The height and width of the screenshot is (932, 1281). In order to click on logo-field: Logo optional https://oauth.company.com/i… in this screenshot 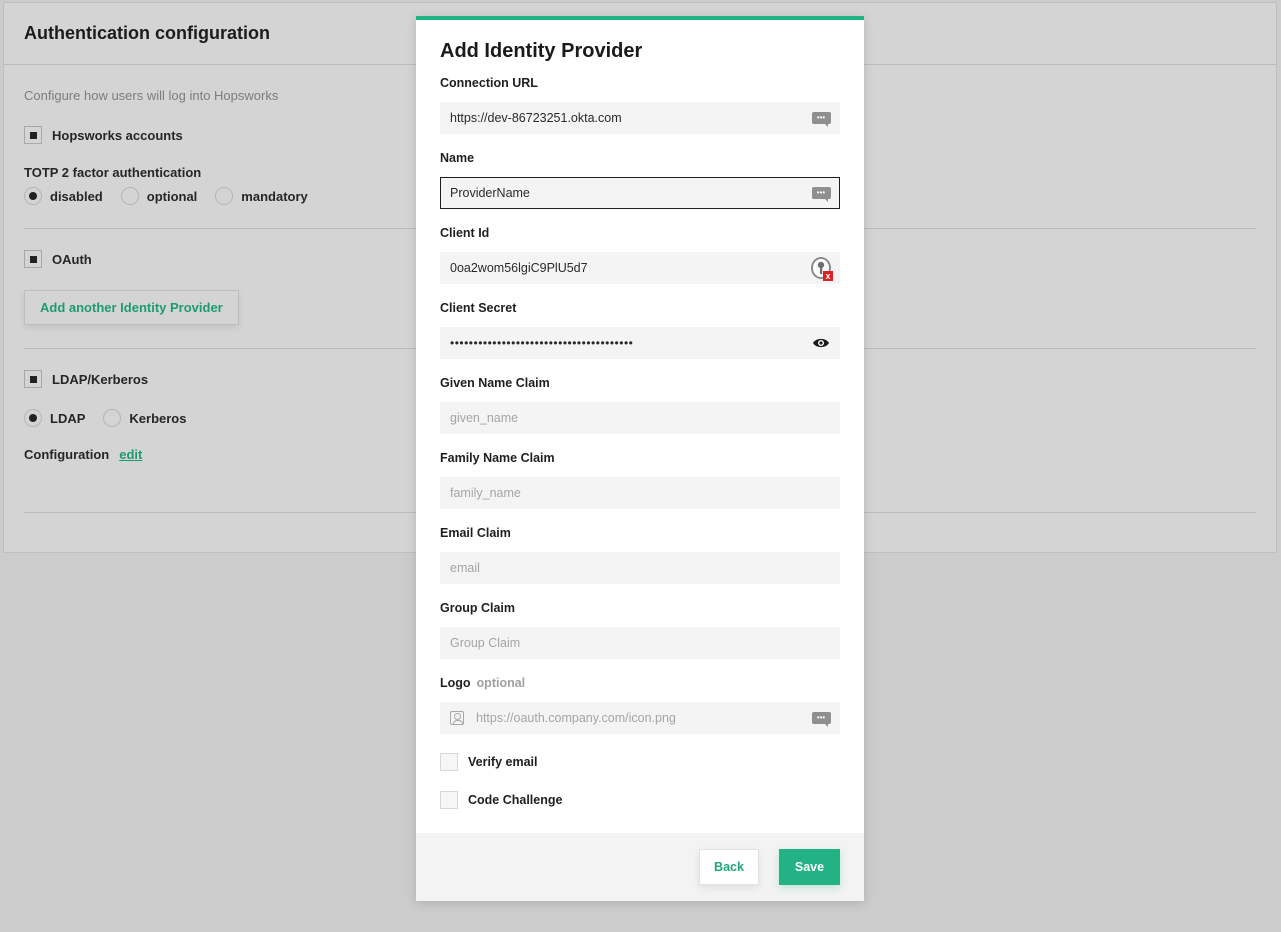, I will do `click(640, 705)`.